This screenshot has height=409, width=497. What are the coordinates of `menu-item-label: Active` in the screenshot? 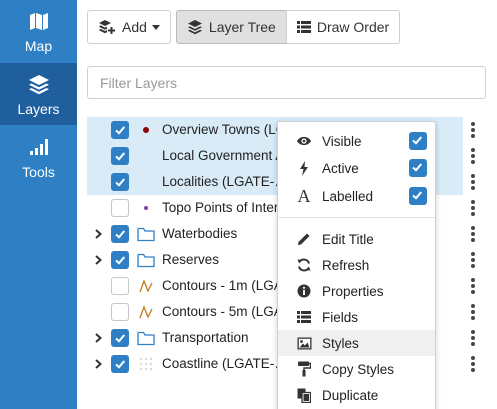 It's located at (340, 168).